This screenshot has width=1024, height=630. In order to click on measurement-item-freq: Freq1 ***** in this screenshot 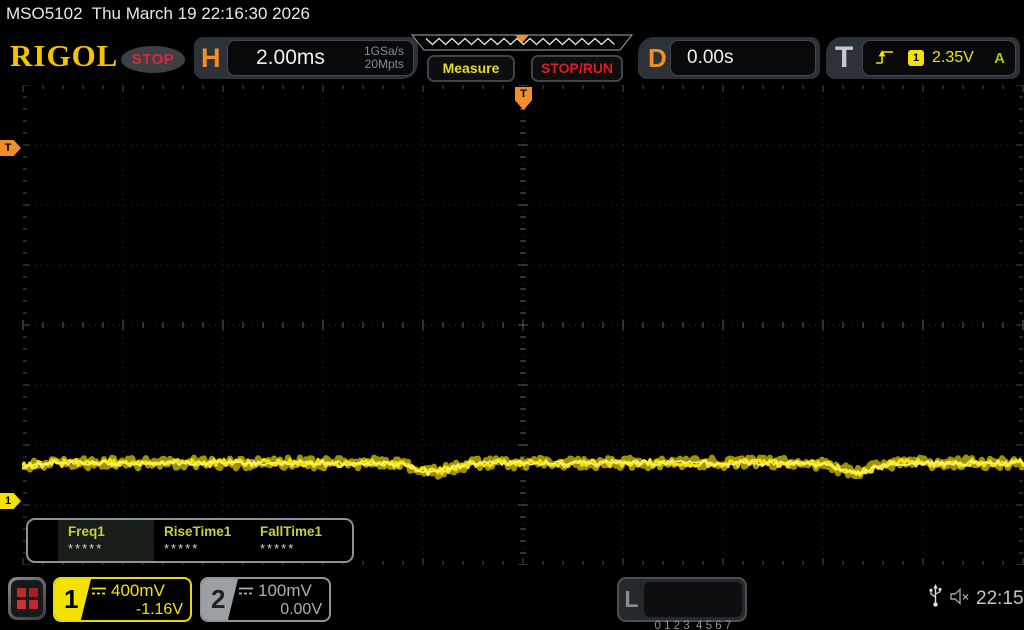, I will do `click(106, 540)`.